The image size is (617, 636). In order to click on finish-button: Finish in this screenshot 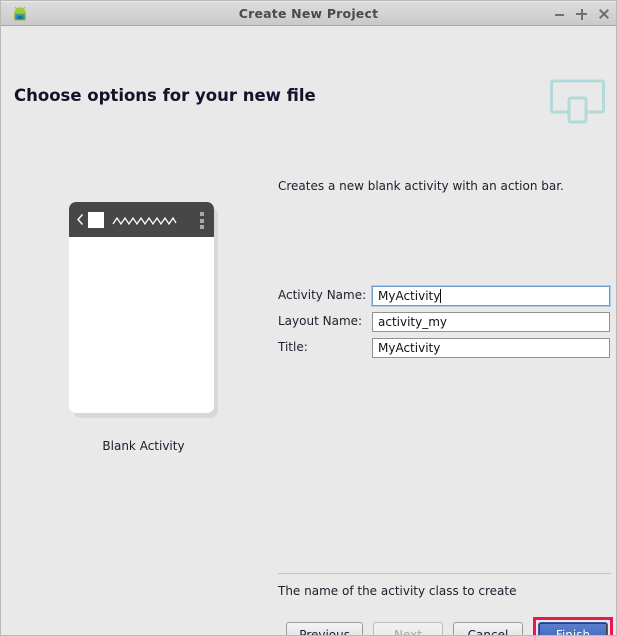, I will do `click(573, 628)`.